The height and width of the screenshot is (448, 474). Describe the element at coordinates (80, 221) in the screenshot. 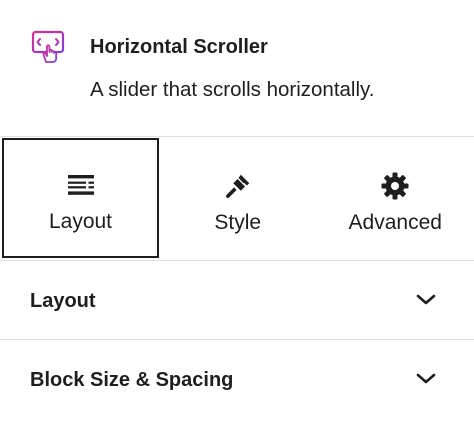

I see `tab-label: Layout` at that location.